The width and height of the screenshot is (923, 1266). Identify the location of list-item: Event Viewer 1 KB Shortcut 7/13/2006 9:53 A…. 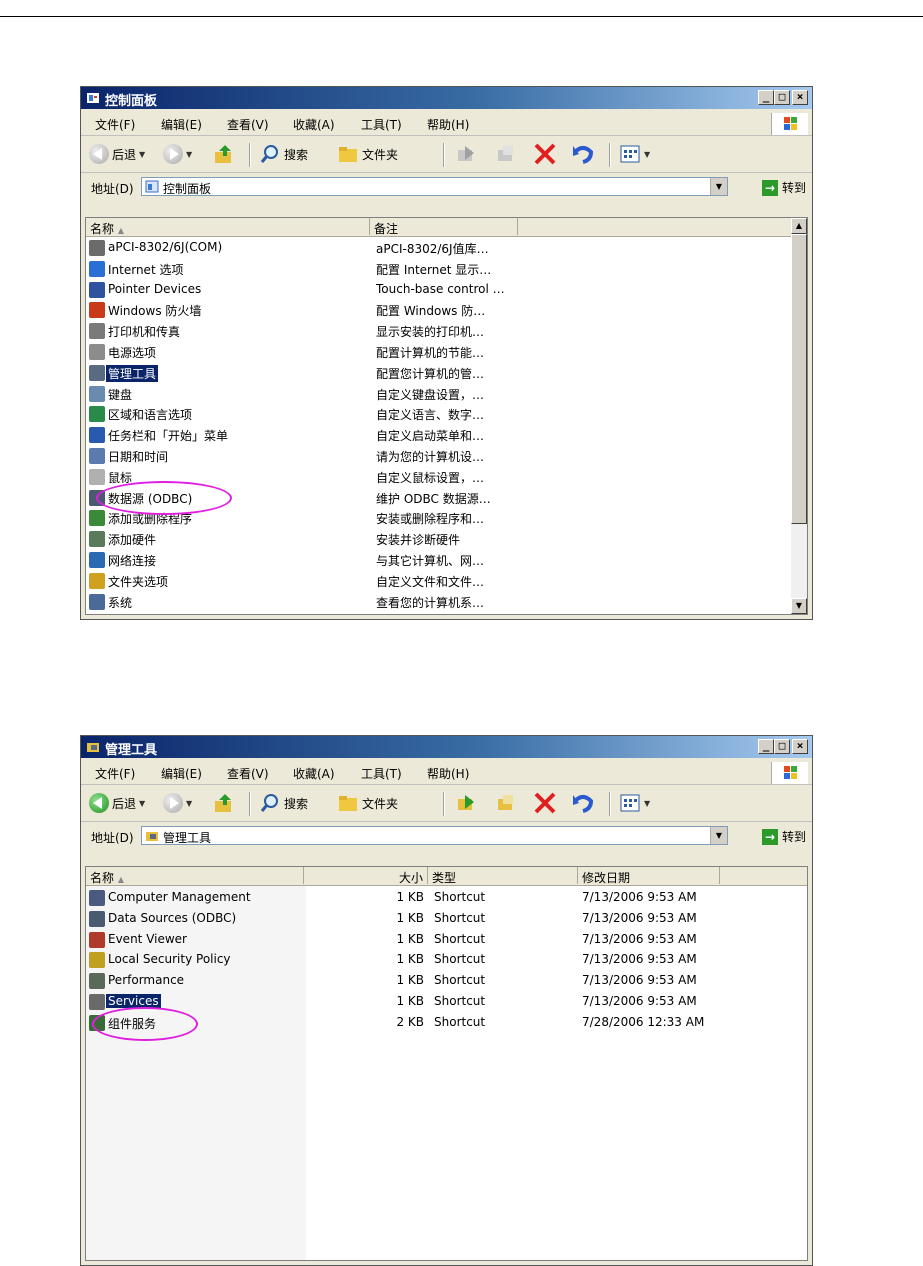
(446, 940).